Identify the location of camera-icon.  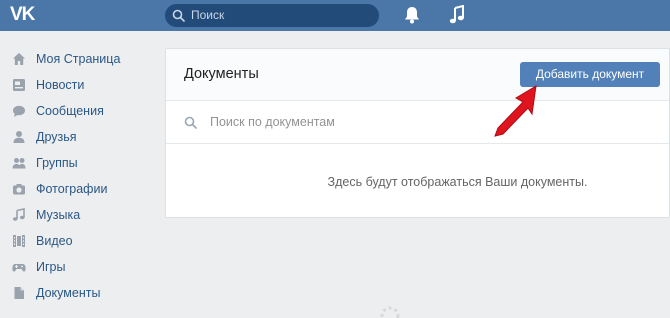
(19, 189).